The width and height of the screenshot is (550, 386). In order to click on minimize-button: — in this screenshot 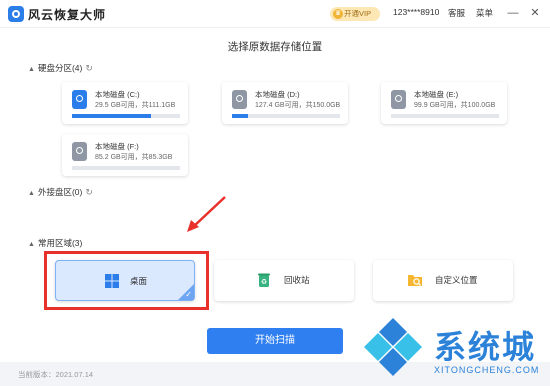, I will do `click(513, 13)`.